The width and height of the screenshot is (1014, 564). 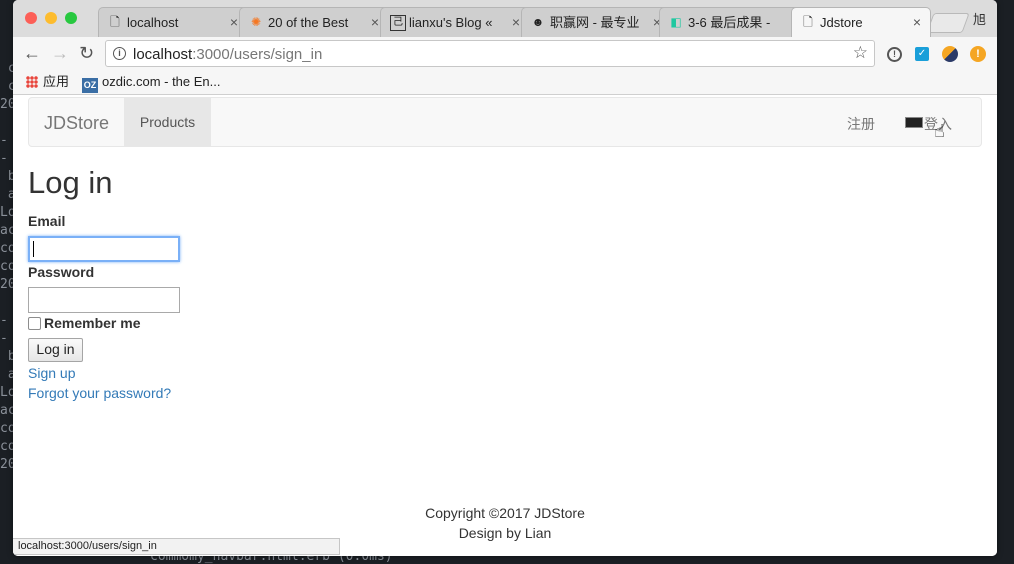 What do you see at coordinates (948, 23) in the screenshot?
I see `new-tab-button` at bounding box center [948, 23].